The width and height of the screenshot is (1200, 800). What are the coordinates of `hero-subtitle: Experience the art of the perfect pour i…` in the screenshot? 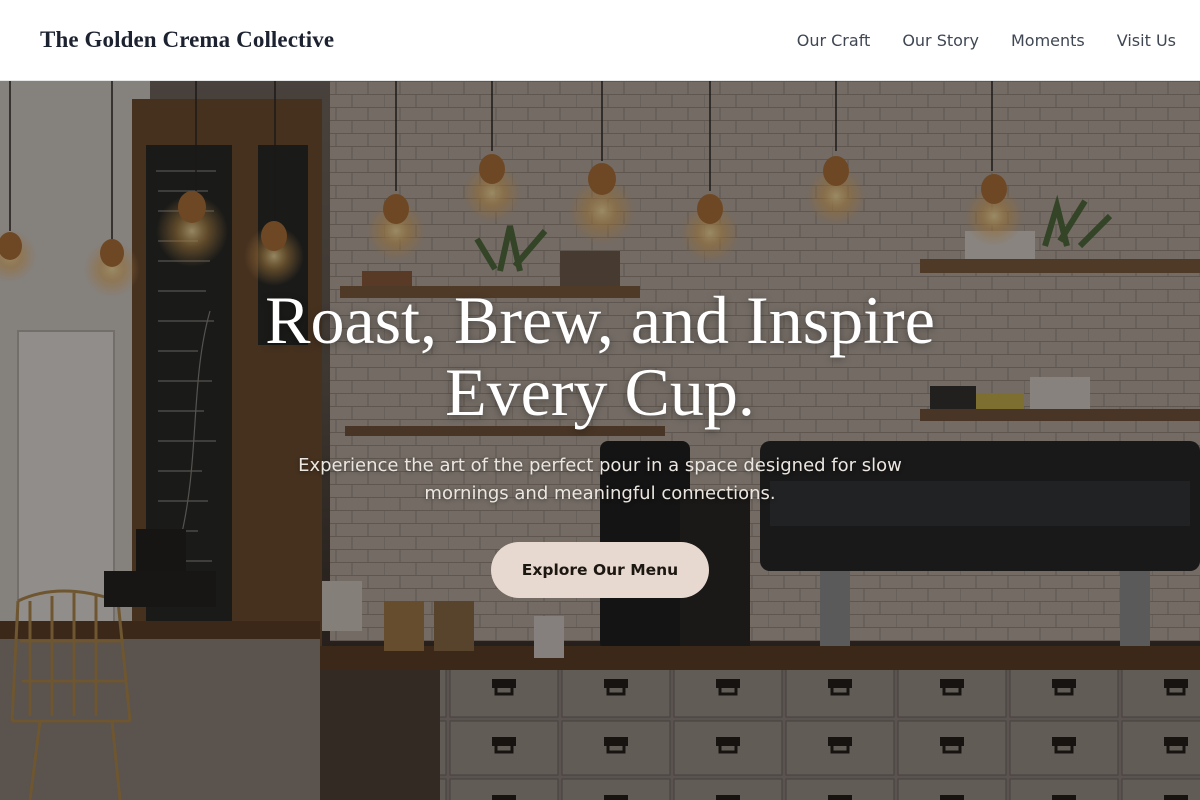 It's located at (600, 479).